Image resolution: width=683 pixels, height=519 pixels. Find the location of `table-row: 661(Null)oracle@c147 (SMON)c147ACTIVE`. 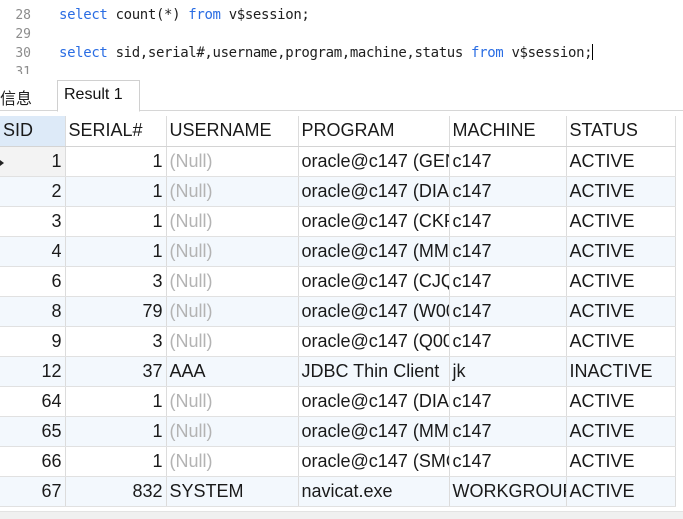

table-row: 661(Null)oracle@c147 (SMON)c147ACTIVE is located at coordinates (338, 461).